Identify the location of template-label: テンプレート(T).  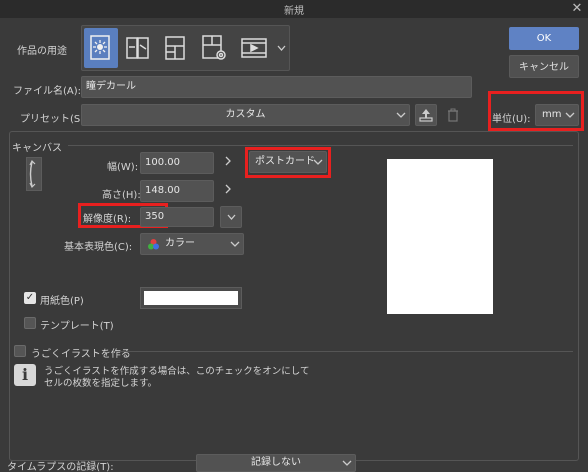
(77, 326).